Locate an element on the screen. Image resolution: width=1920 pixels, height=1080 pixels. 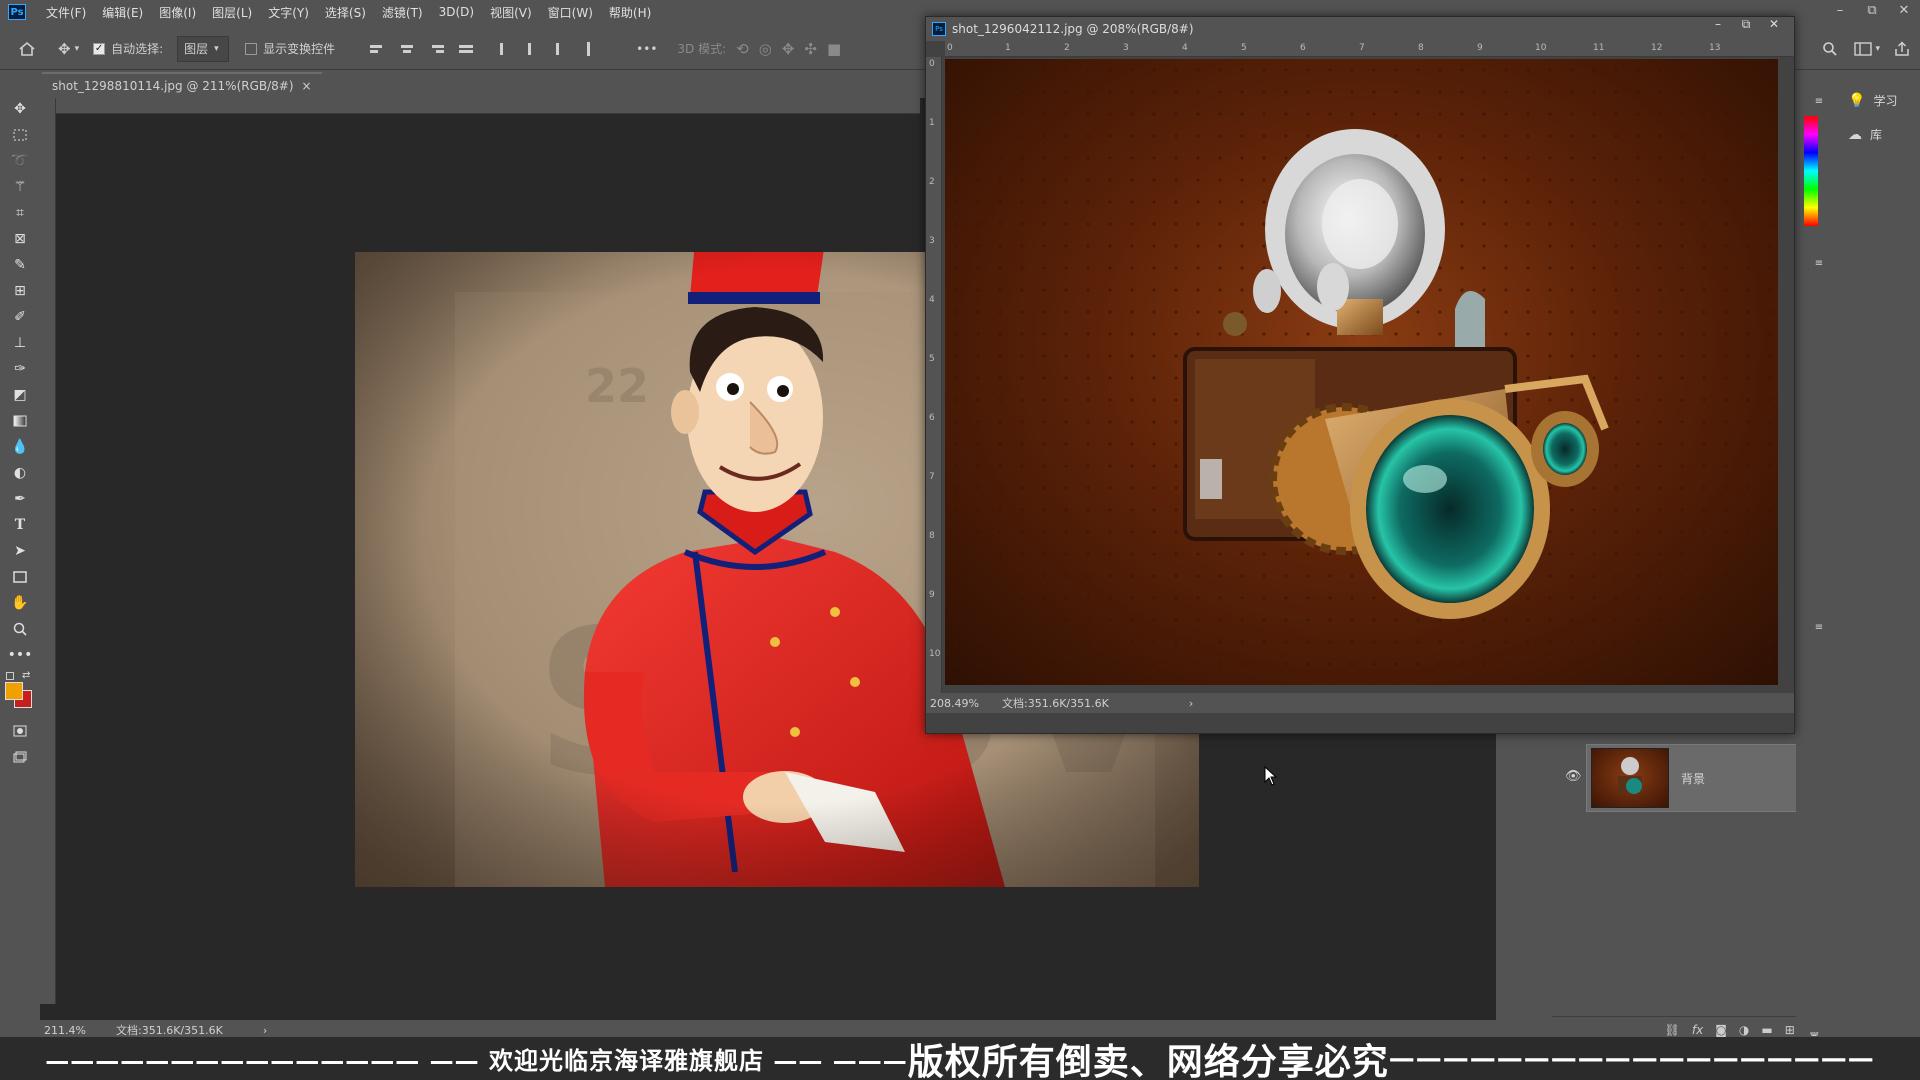
tab-close-icon: × is located at coordinates (307, 86).